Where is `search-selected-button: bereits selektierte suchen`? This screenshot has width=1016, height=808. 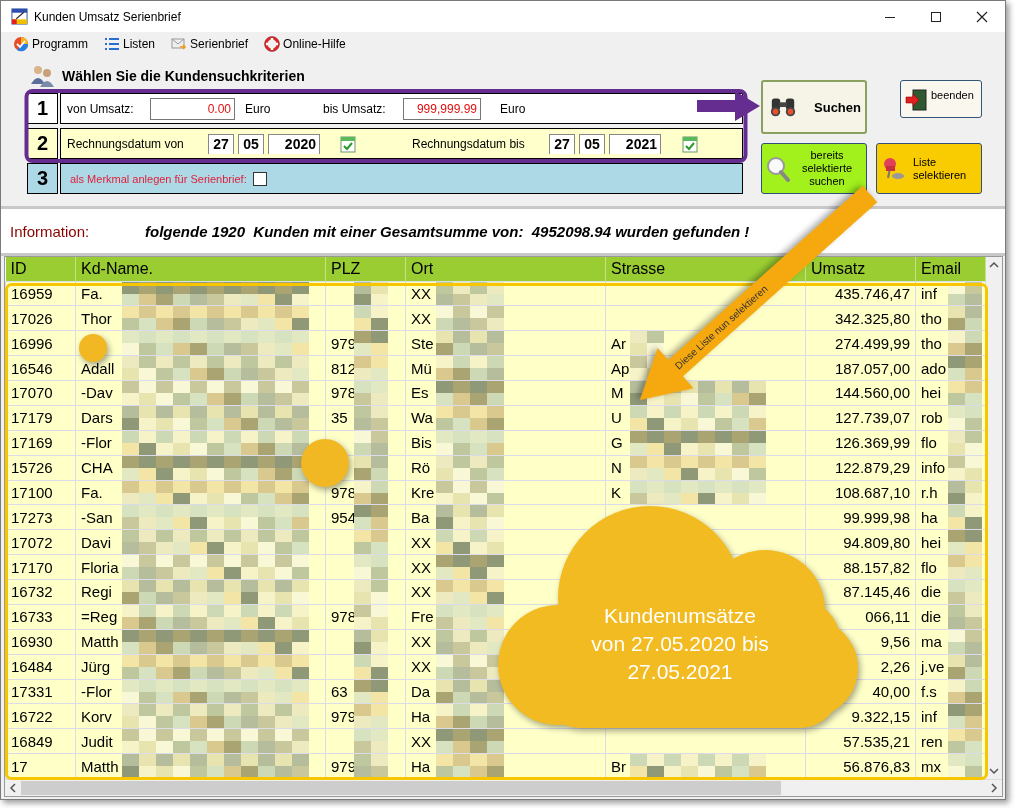 search-selected-button: bereits selektierte suchen is located at coordinates (814, 168).